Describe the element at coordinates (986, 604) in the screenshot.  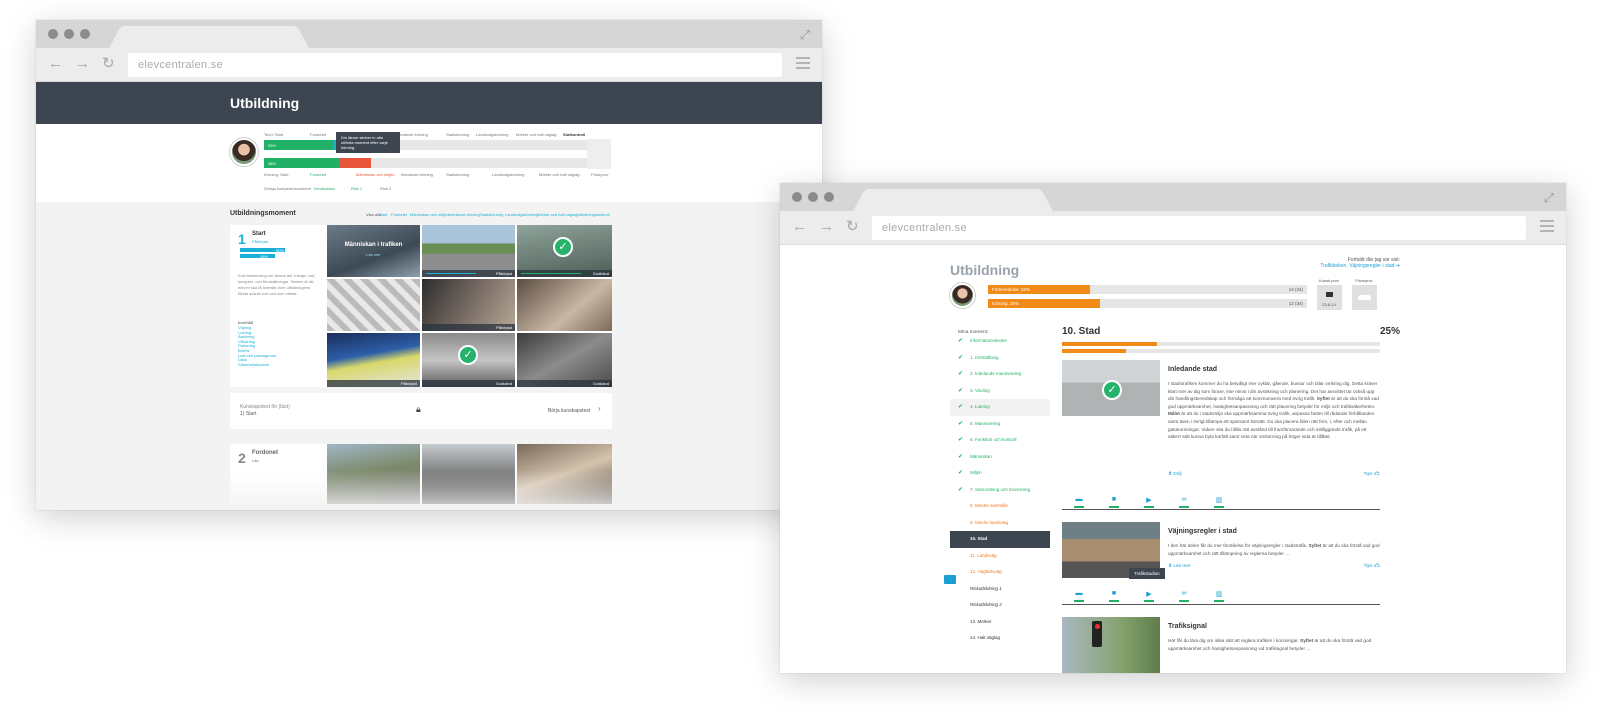
I see `sidebar-item-label: Riskutbildning 2` at that location.